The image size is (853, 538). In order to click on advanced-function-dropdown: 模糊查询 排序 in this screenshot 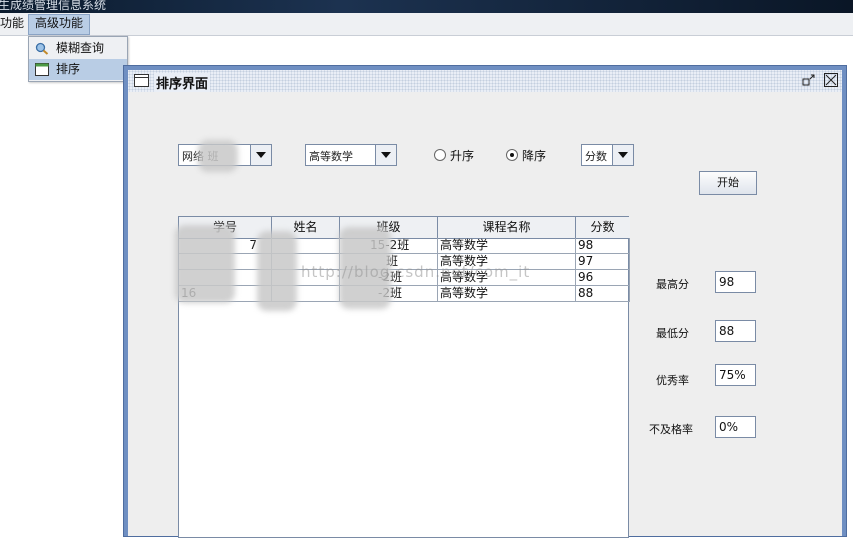, I will do `click(78, 59)`.